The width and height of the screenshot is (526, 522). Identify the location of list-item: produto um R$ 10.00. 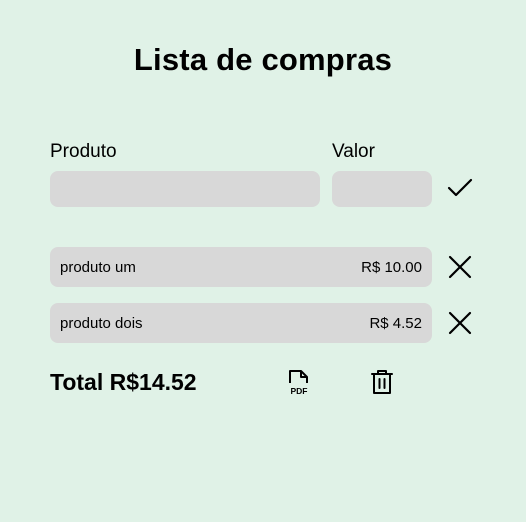
(241, 267).